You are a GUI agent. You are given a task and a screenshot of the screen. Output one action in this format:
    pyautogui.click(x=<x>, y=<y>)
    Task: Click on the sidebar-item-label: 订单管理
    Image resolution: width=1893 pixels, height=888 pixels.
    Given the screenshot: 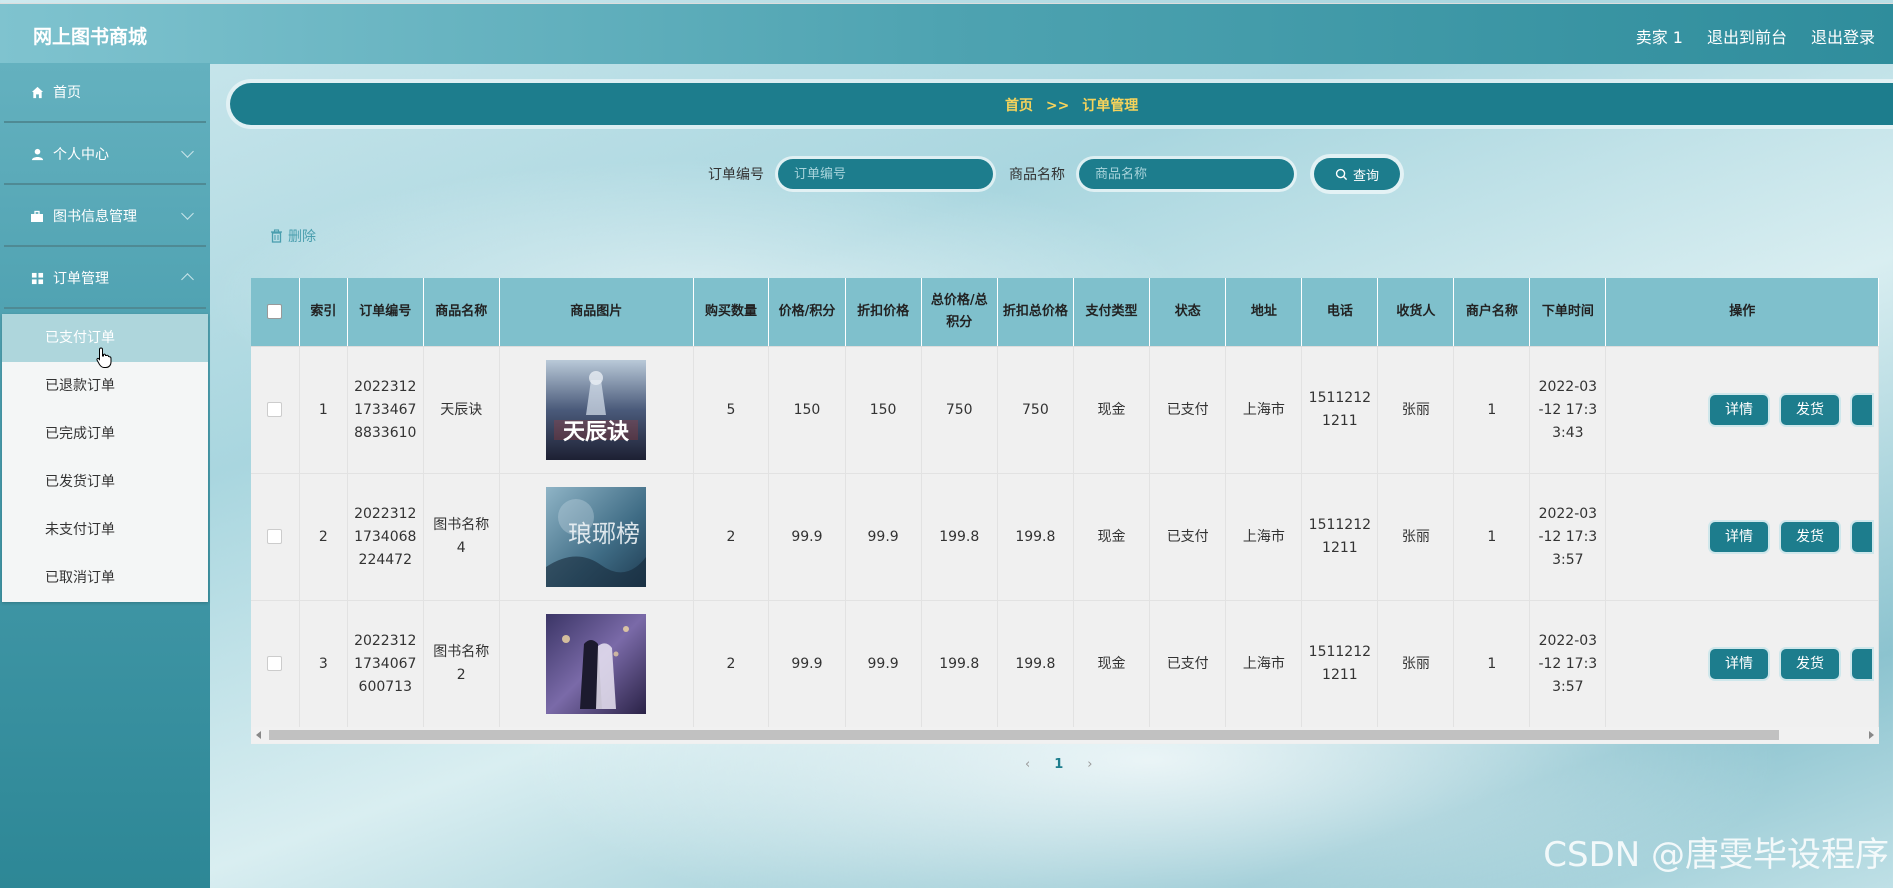 What is the action you would take?
    pyautogui.click(x=81, y=279)
    